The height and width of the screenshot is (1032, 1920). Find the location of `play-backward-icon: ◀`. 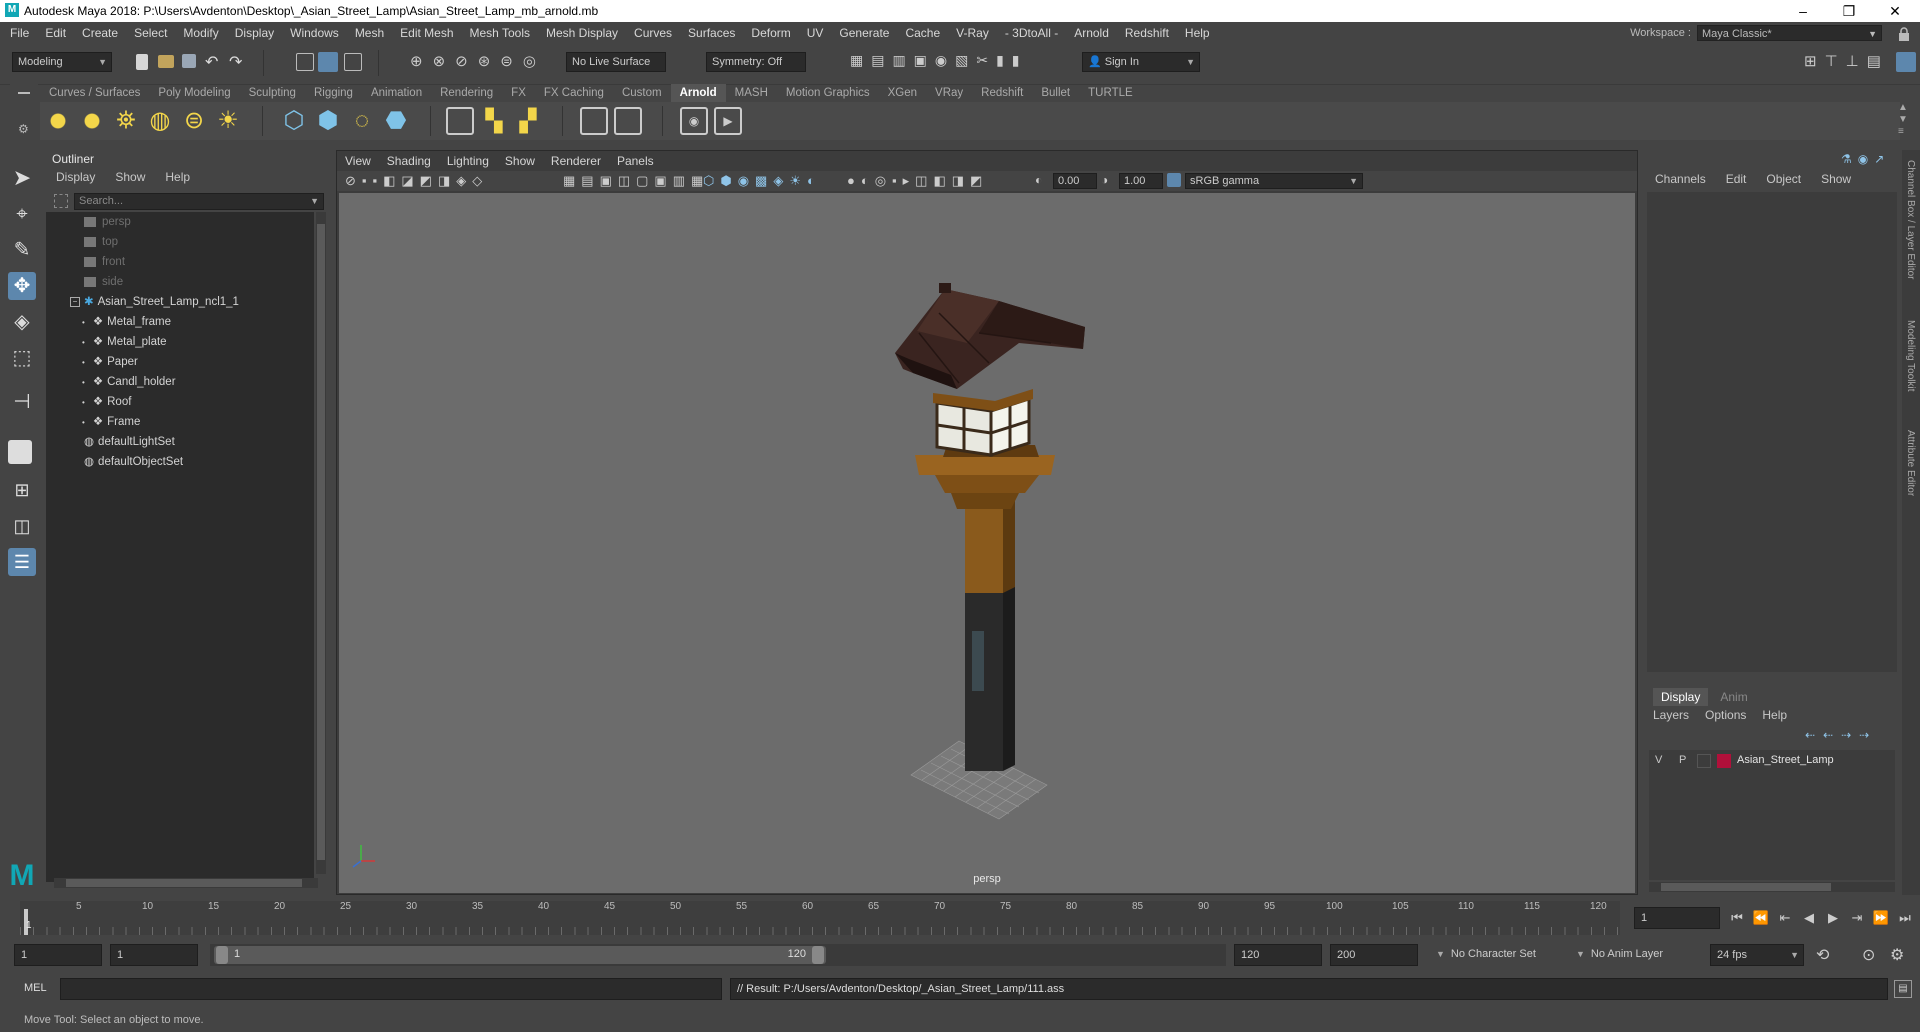

play-backward-icon: ◀ is located at coordinates (1809, 918).